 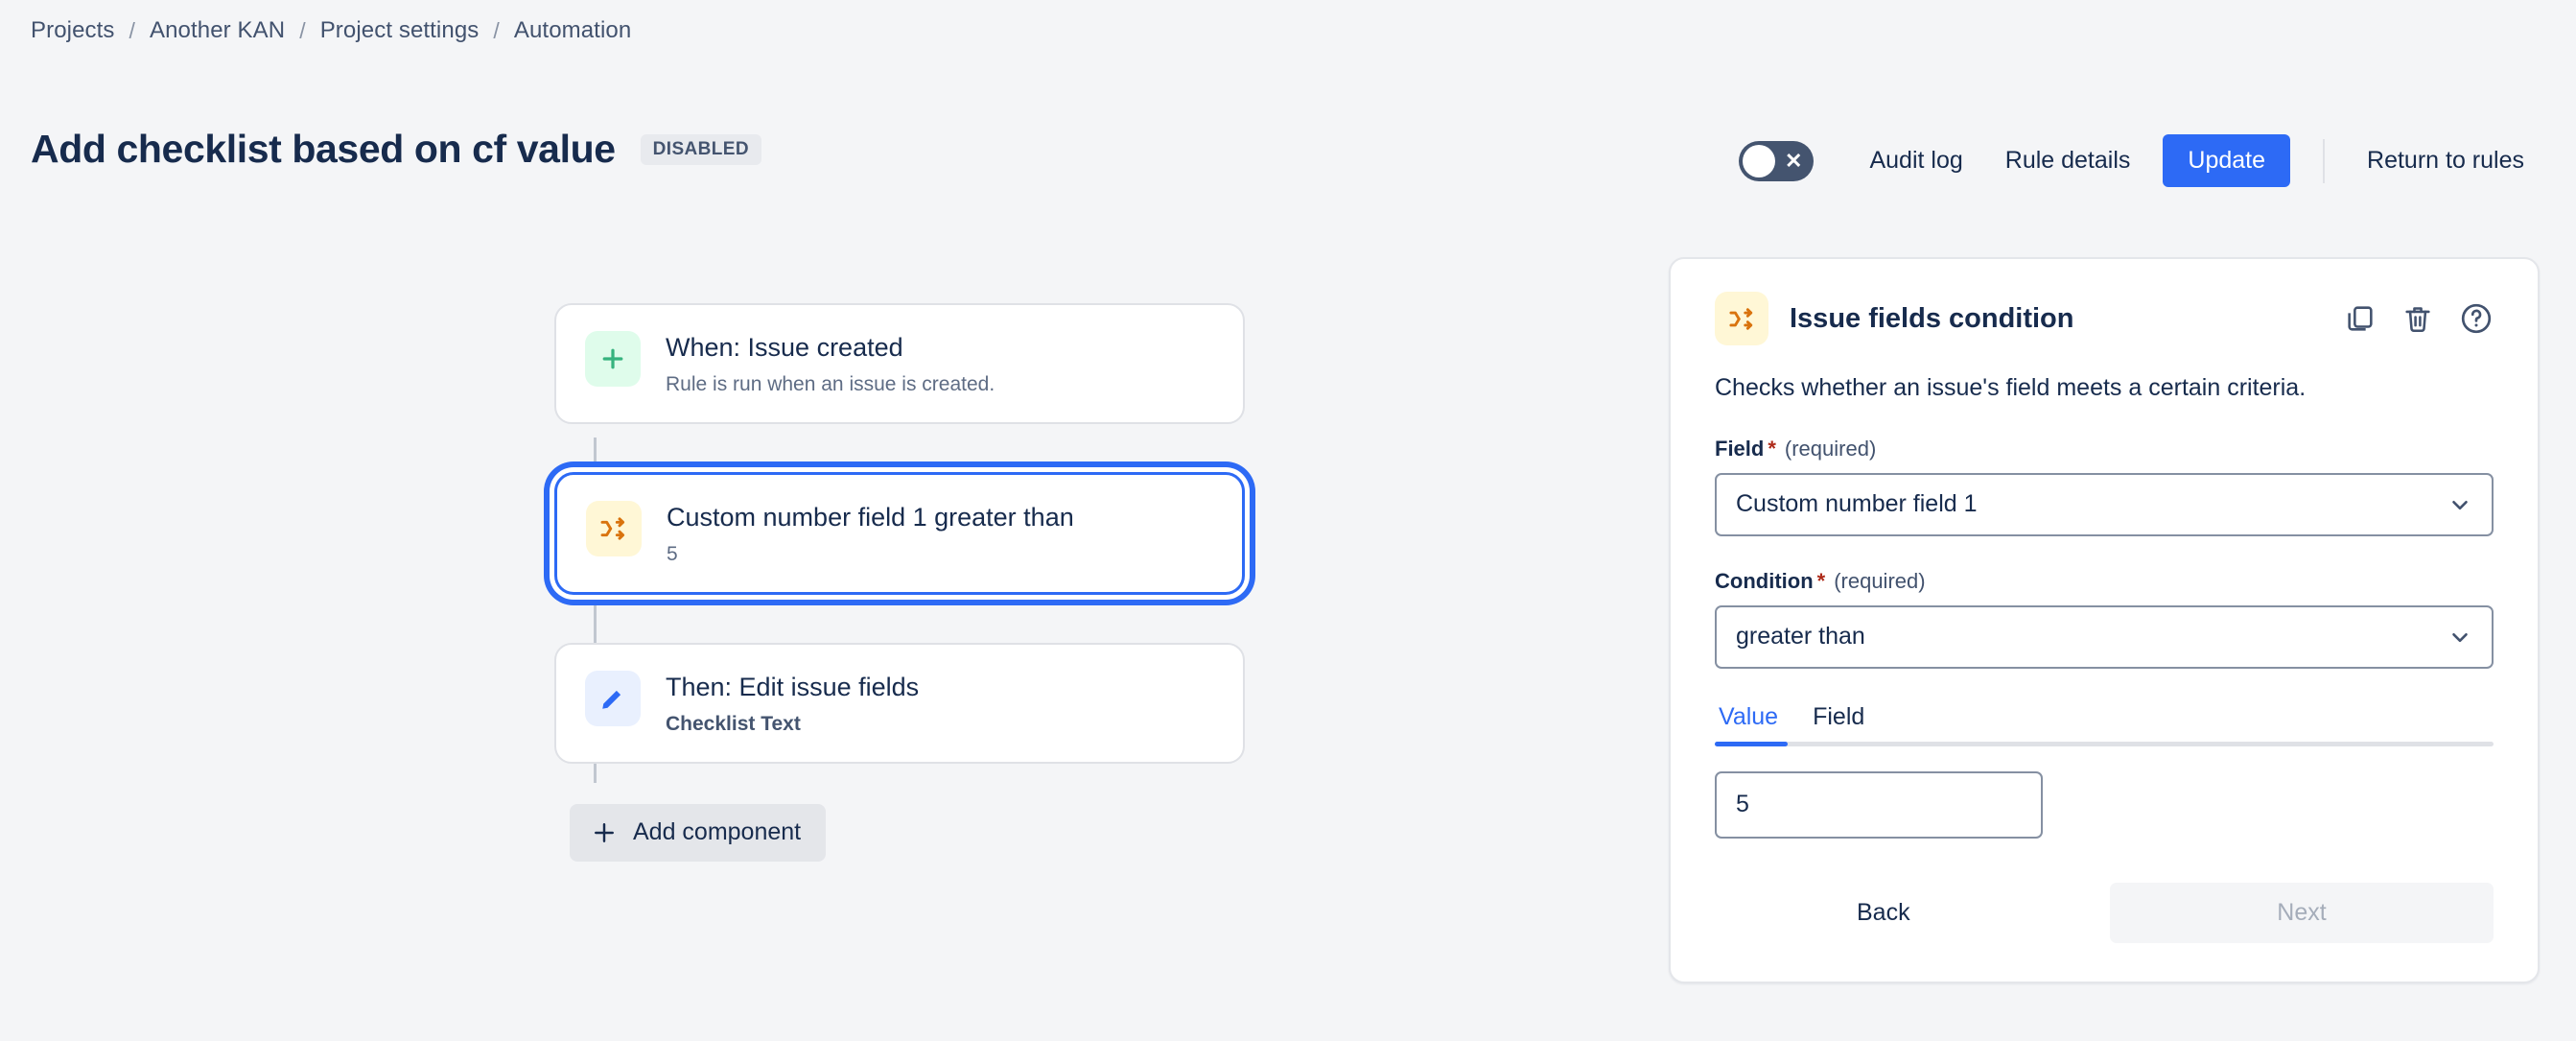 I want to click on status-badge: DISABLED, so click(x=700, y=149).